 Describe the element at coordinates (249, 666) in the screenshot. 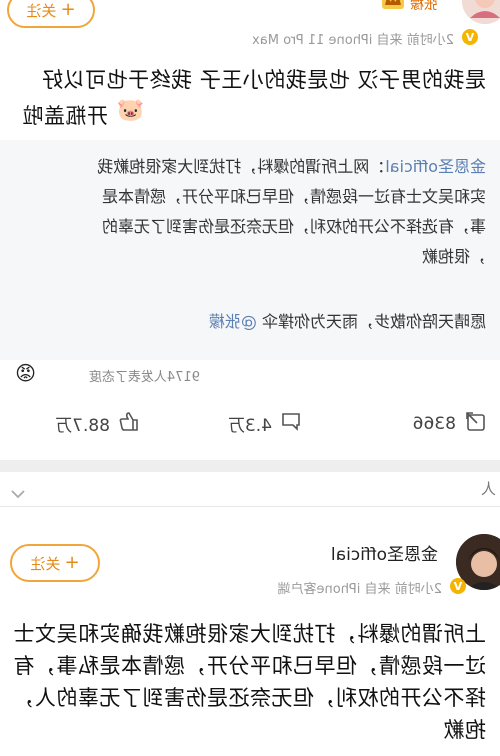

I see `post-text-line: 过一段感情，但早已和平分开，感情本是私事，有` at that location.